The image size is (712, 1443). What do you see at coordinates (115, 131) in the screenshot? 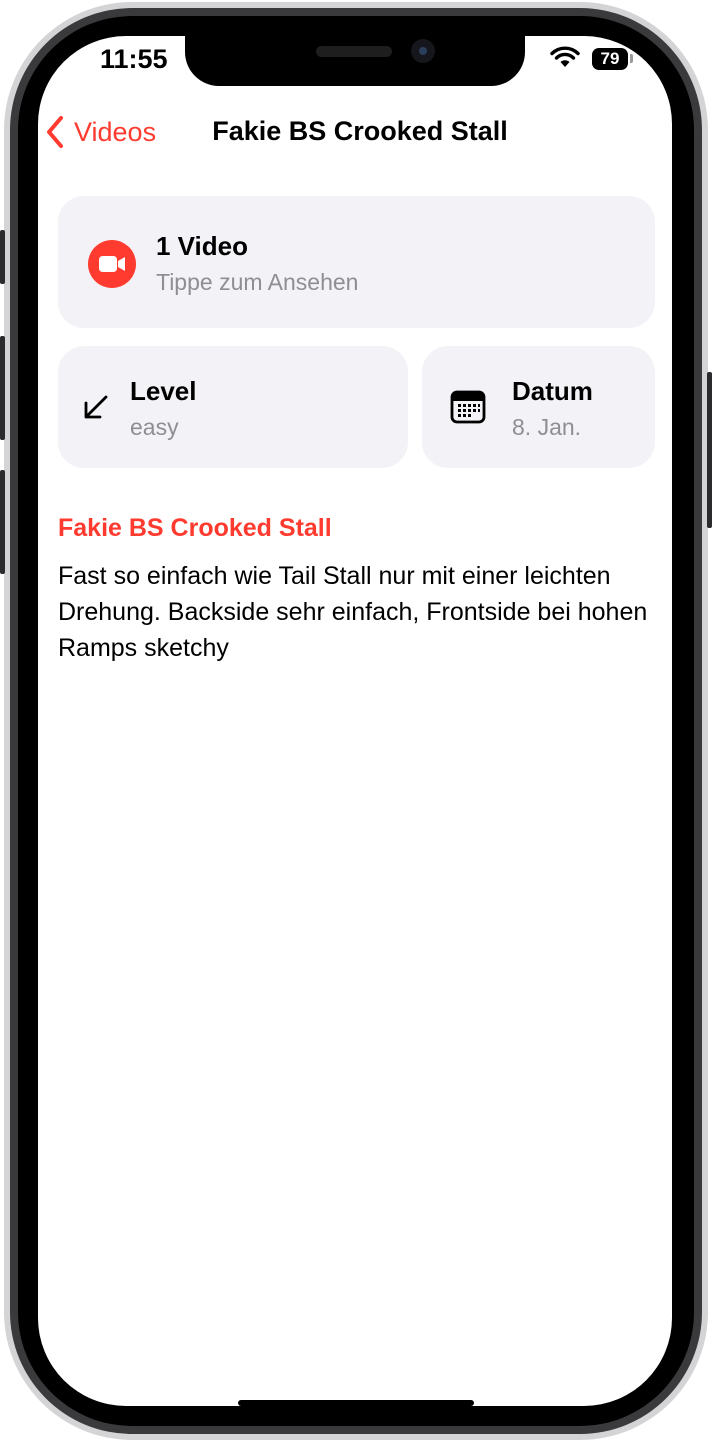
I see `back-button-label: Videos` at bounding box center [115, 131].